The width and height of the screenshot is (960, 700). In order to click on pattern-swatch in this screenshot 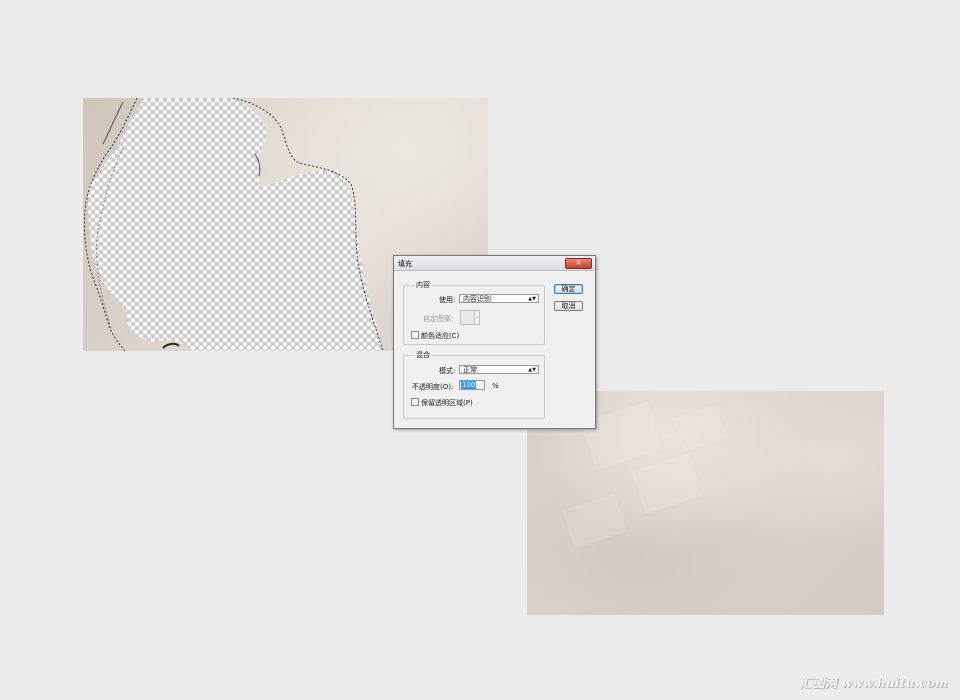, I will do `click(467, 317)`.